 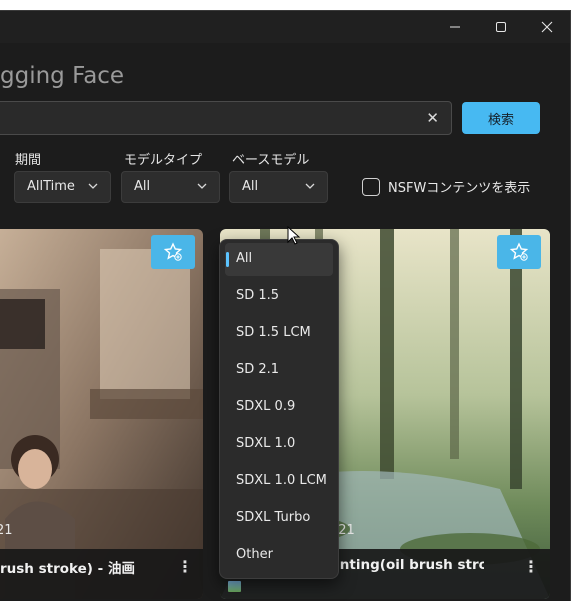 I want to click on close-button, so click(x=547, y=27).